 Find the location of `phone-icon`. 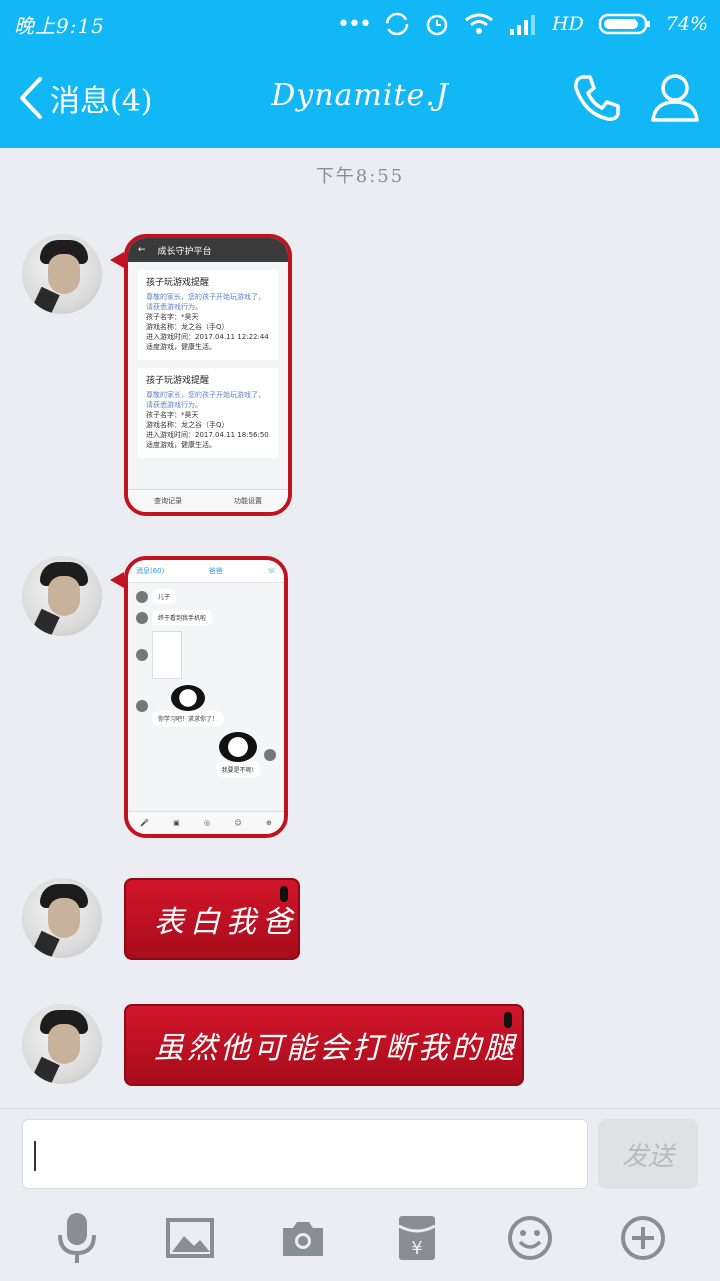

phone-icon is located at coordinates (597, 98).